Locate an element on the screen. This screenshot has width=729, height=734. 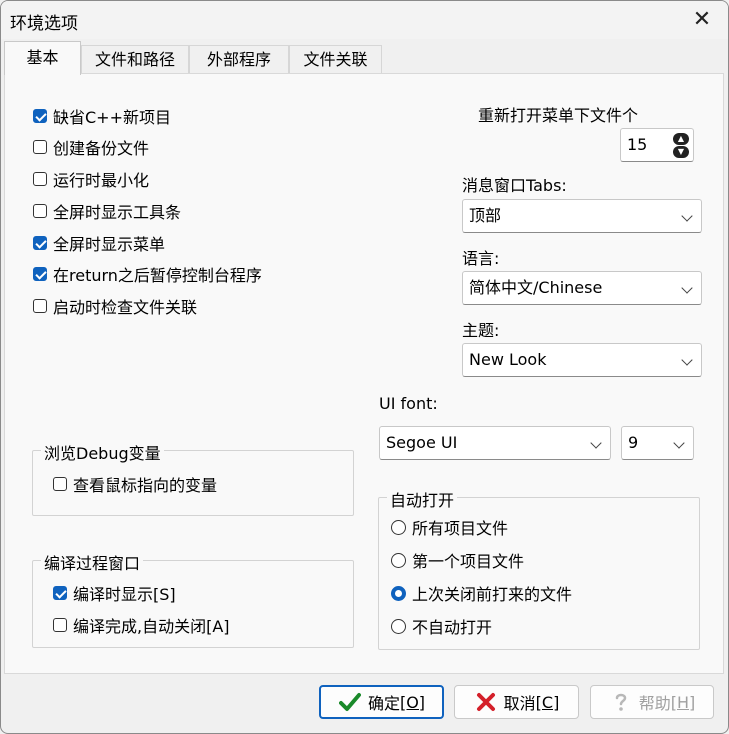
language-select: 简体中文/Chinese is located at coordinates (582, 288).